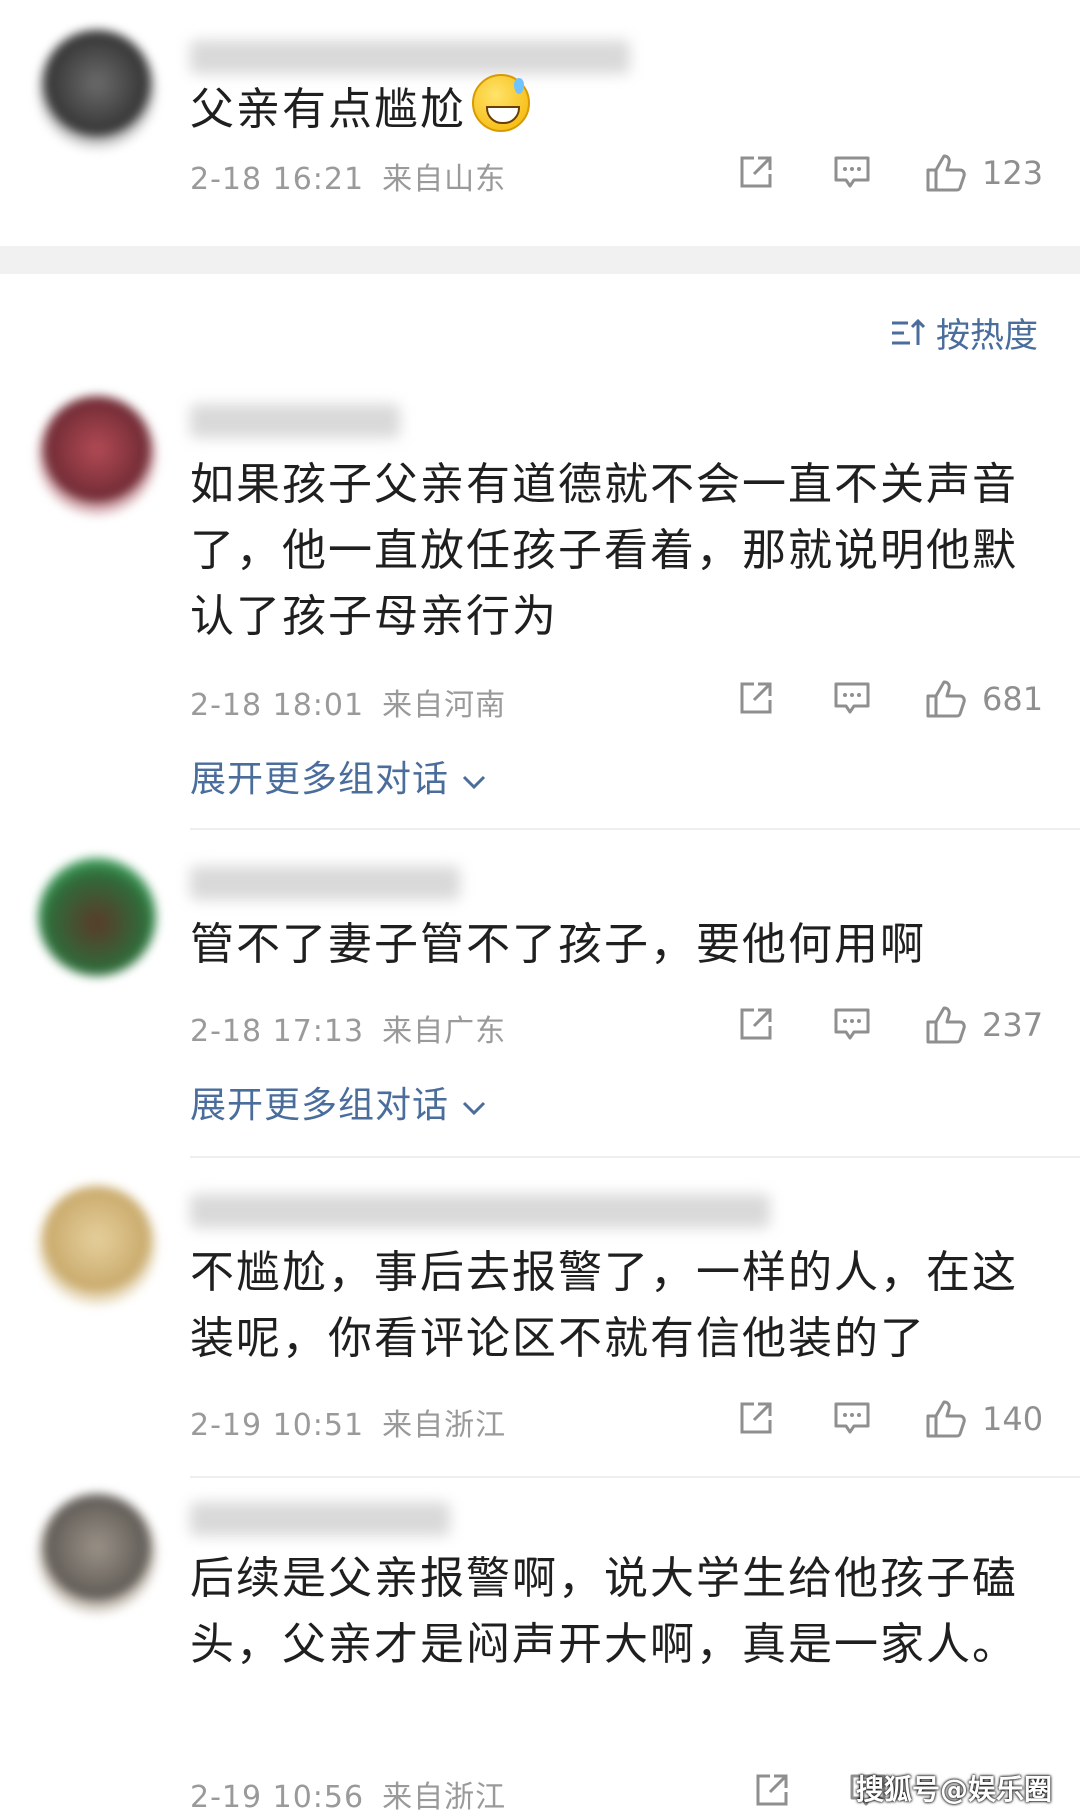 The width and height of the screenshot is (1080, 1816). I want to click on comment-time: 2-19 10:56, so click(277, 1797).